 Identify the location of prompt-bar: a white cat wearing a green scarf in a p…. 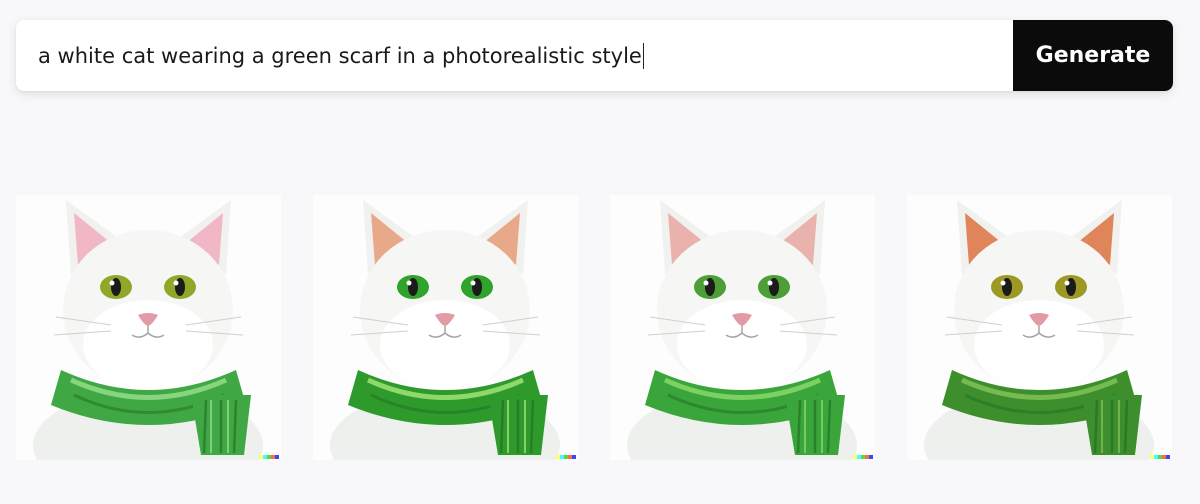
(594, 55).